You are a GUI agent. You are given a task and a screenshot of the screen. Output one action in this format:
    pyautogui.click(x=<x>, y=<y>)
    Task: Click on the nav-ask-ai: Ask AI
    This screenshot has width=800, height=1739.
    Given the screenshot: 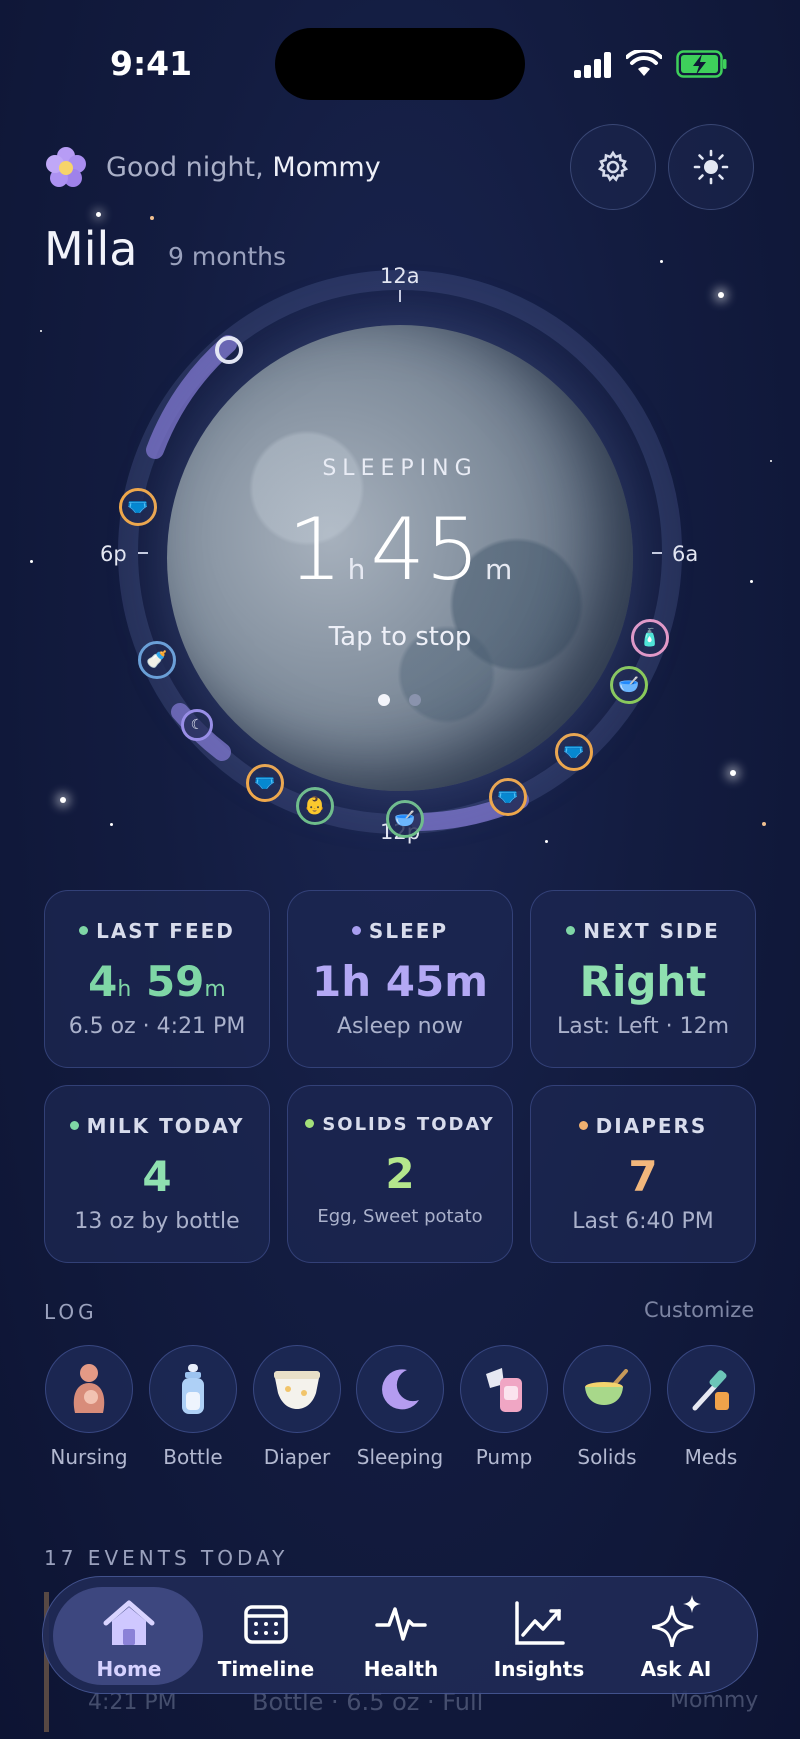 What is the action you would take?
    pyautogui.click(x=676, y=1636)
    